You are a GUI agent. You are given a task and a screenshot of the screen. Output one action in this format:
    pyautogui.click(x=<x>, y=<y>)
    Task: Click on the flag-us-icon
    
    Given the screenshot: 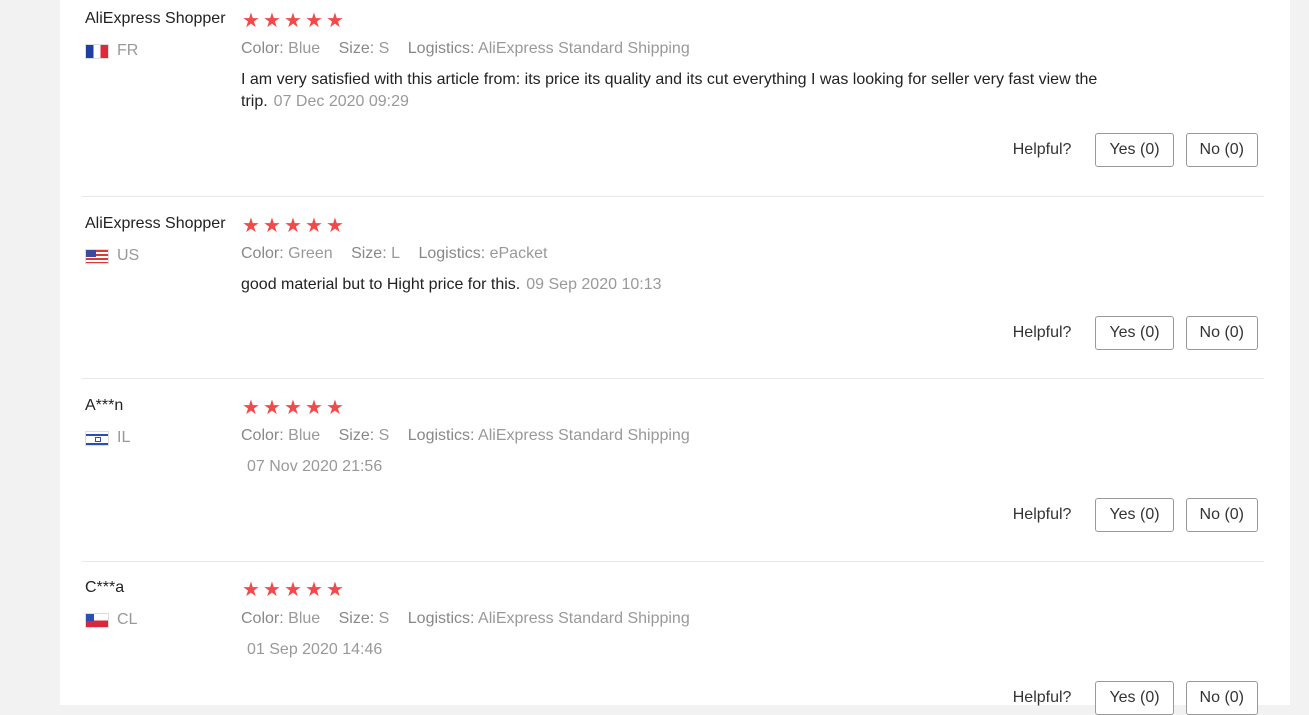 What is the action you would take?
    pyautogui.click(x=97, y=256)
    